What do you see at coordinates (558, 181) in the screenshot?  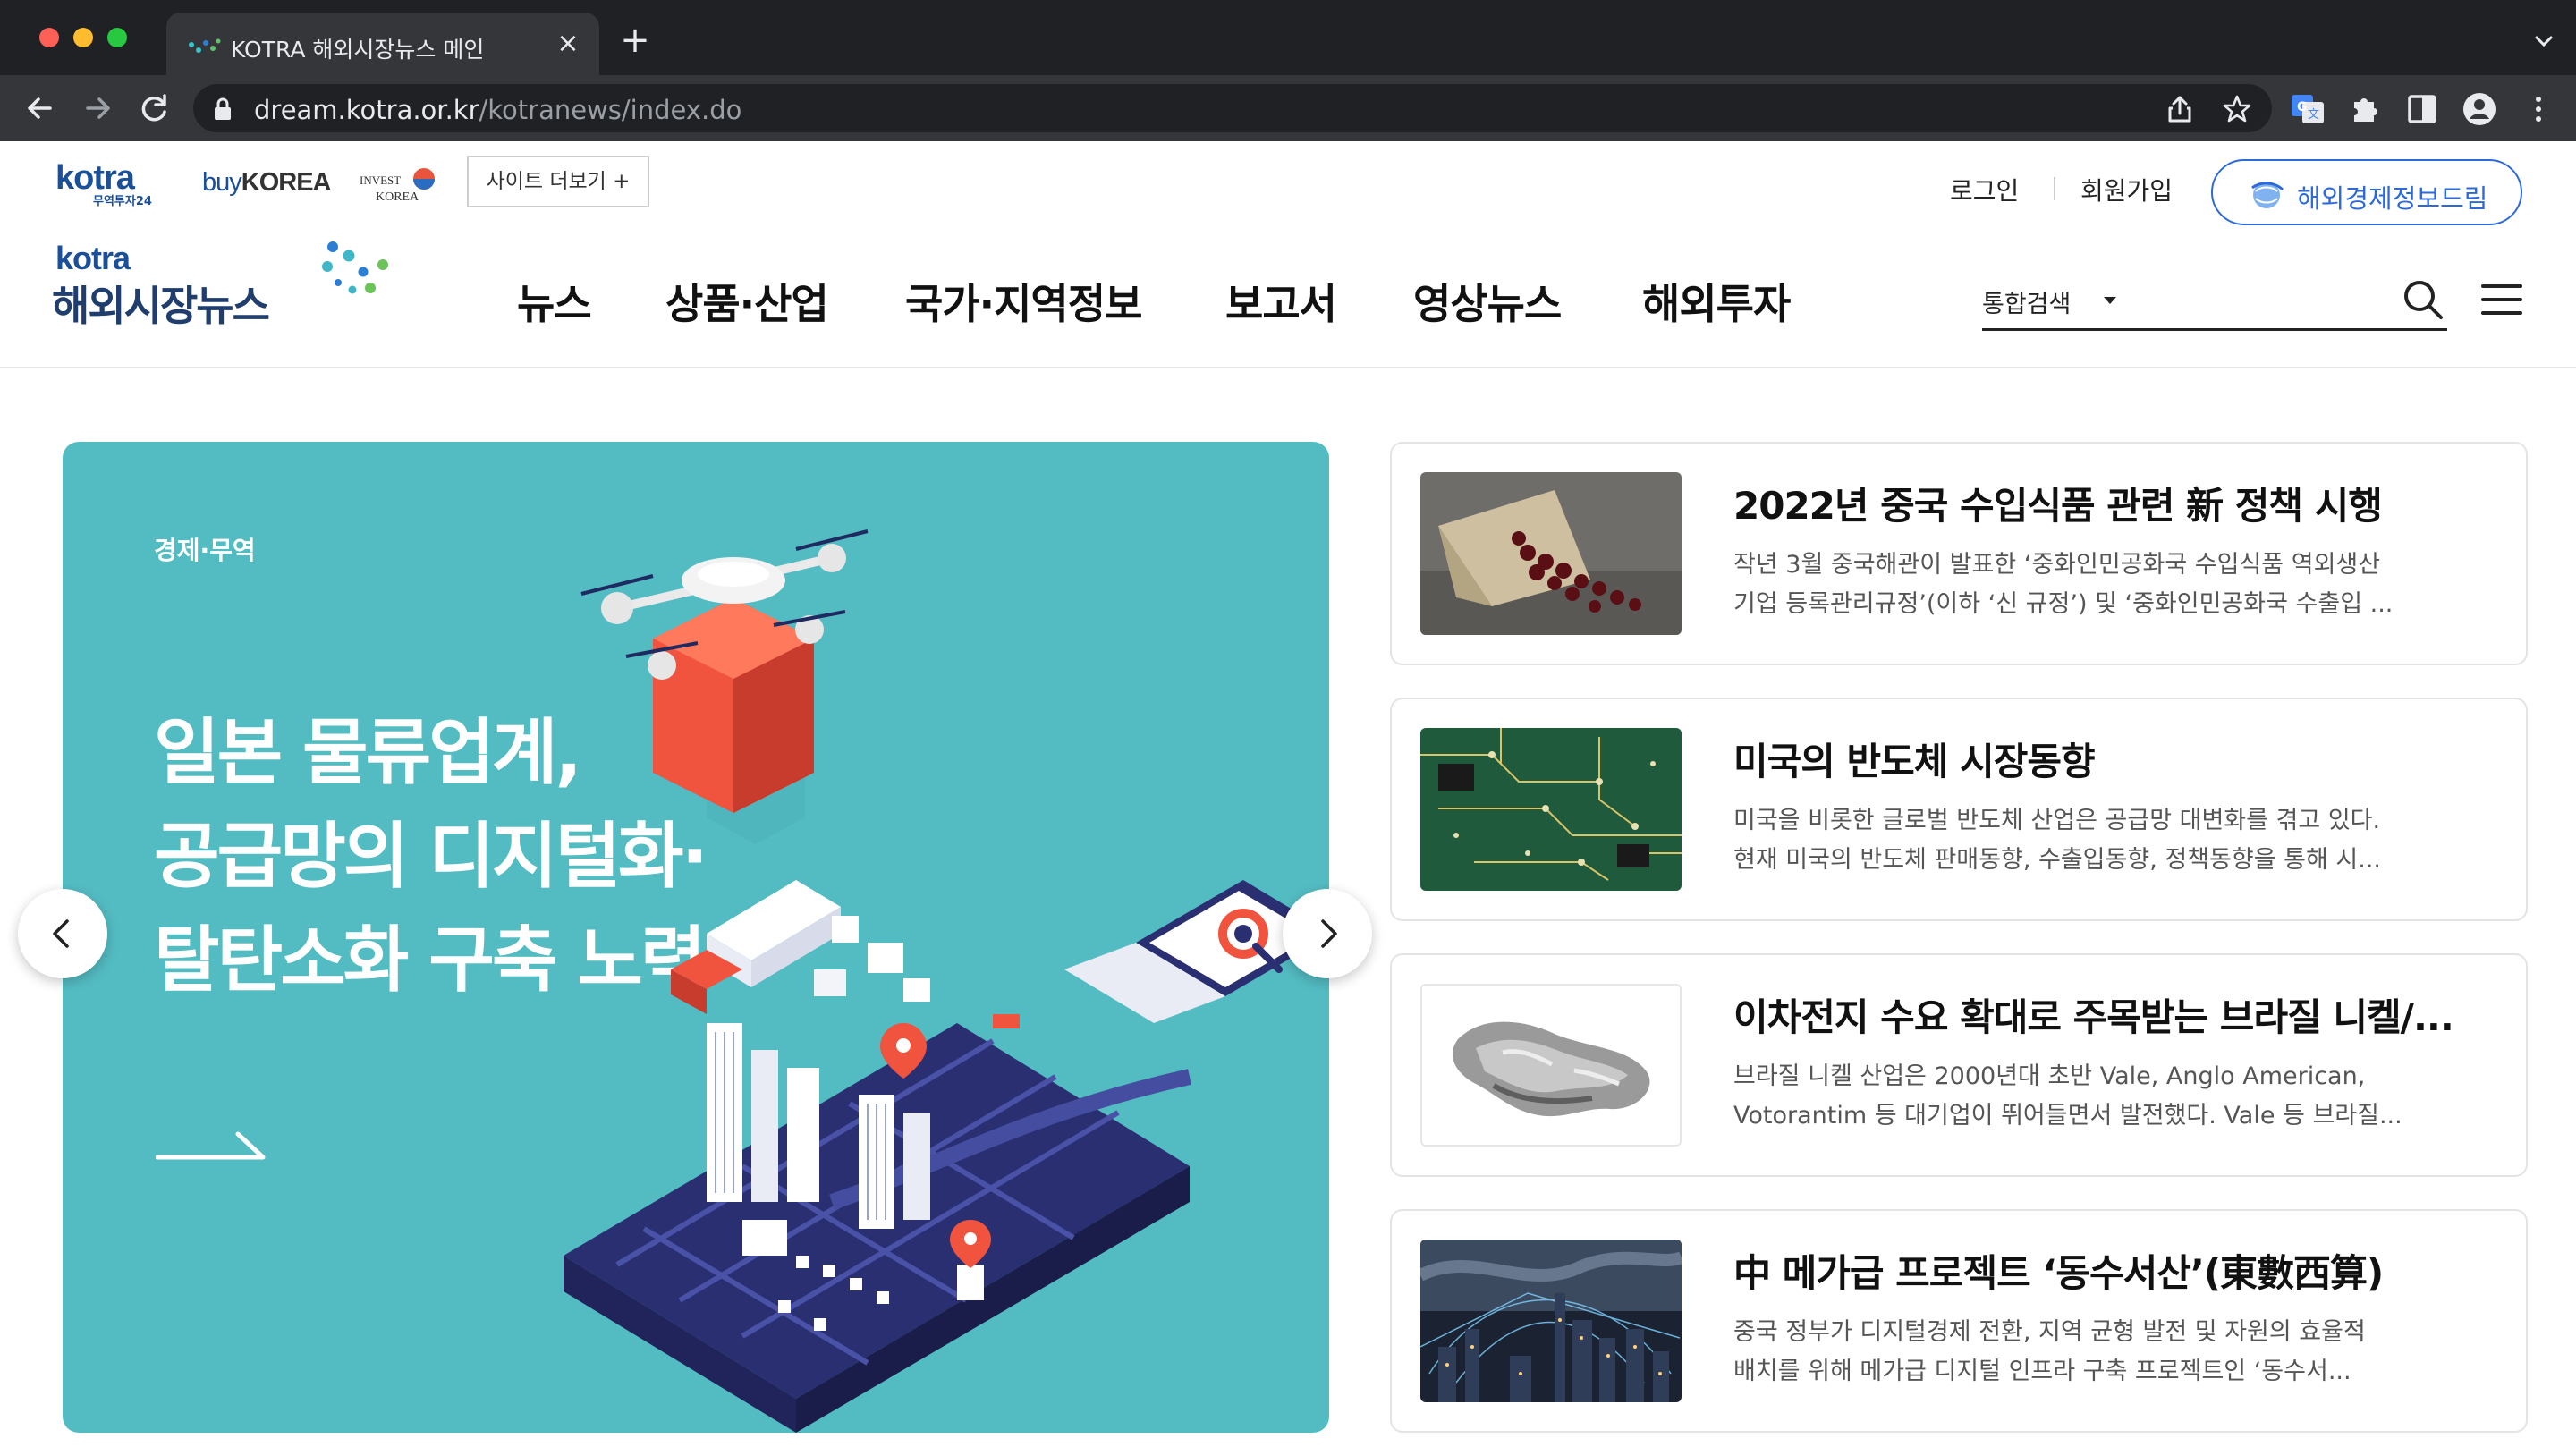 I see `site-more-button: 사이트 더보기 +` at bounding box center [558, 181].